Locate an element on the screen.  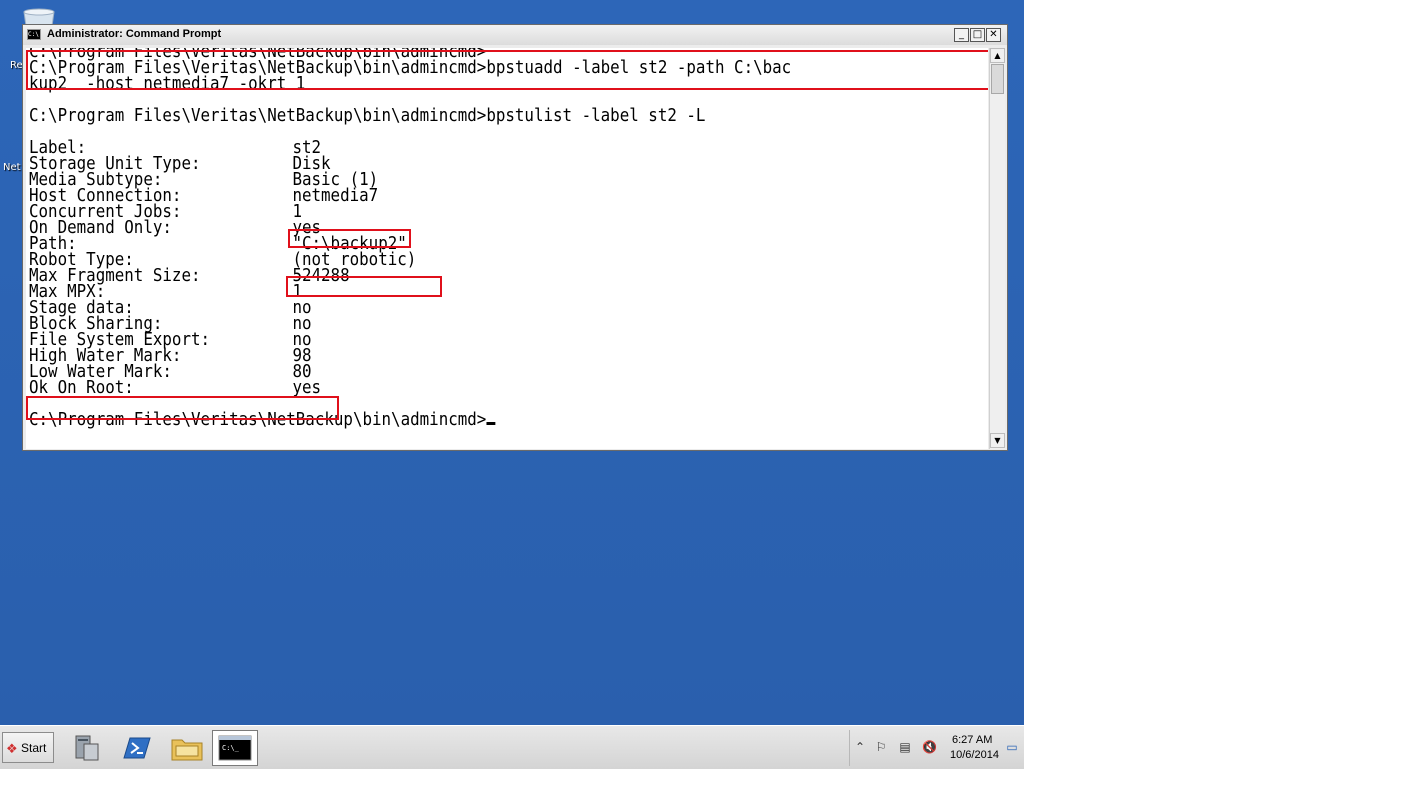
explorer-folder-icon is located at coordinates (187, 748).